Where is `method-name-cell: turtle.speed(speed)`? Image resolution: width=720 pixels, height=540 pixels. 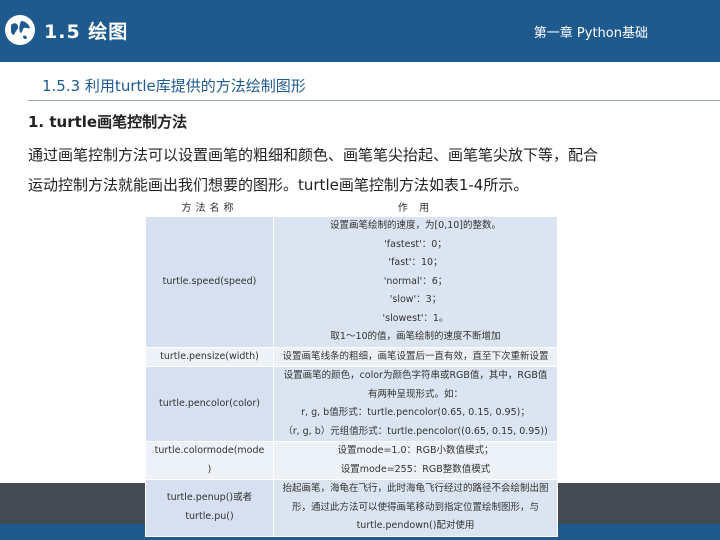
method-name-cell: turtle.speed(speed) is located at coordinates (209, 282).